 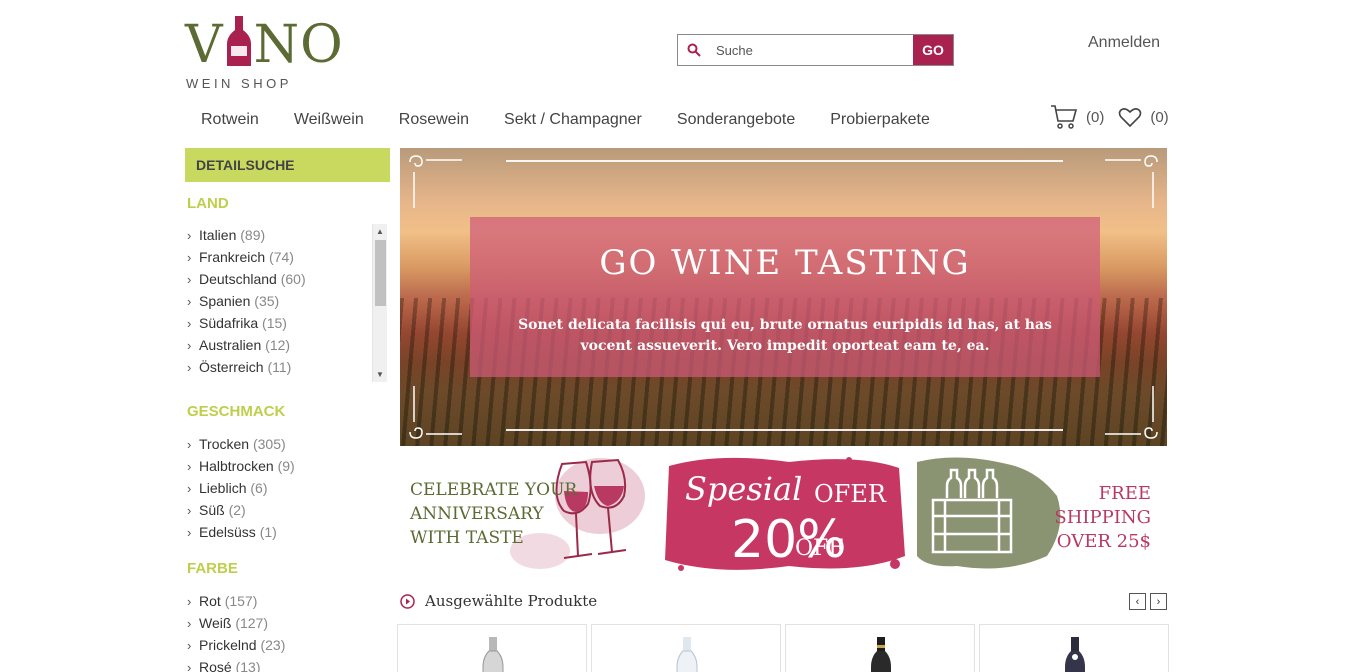 I want to click on filter-item: › Rosé (13), so click(x=287, y=664).